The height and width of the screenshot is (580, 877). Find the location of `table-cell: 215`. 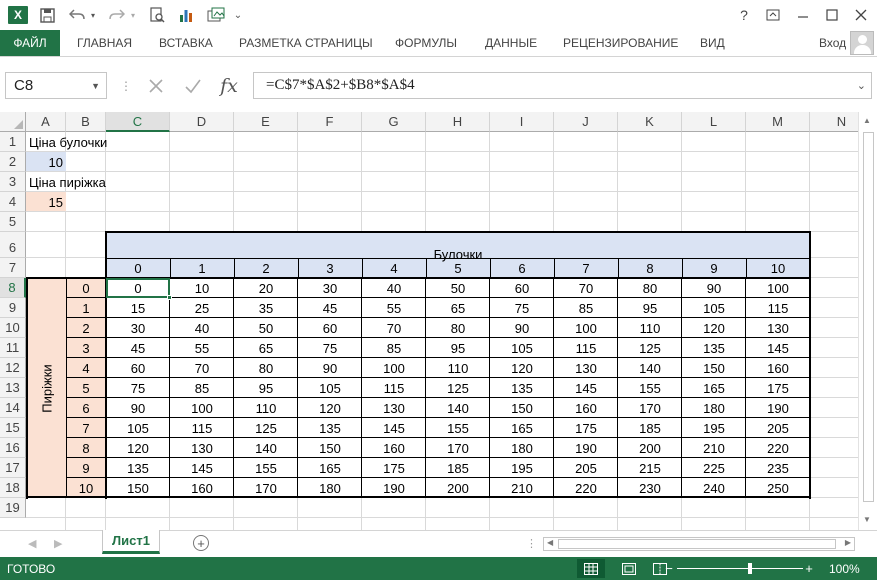

table-cell: 215 is located at coordinates (650, 468).